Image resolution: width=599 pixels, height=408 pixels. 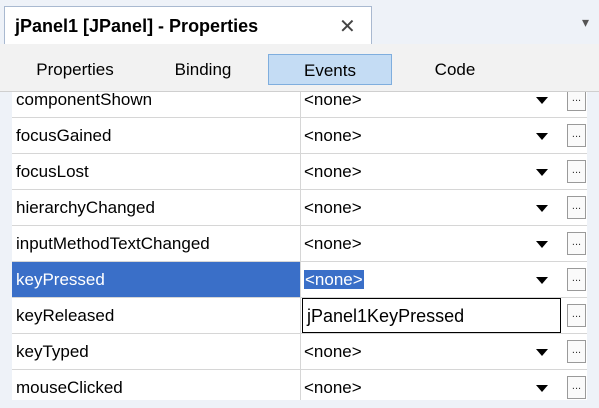 What do you see at coordinates (156, 104) in the screenshot?
I see `event-name: componentShown` at bounding box center [156, 104].